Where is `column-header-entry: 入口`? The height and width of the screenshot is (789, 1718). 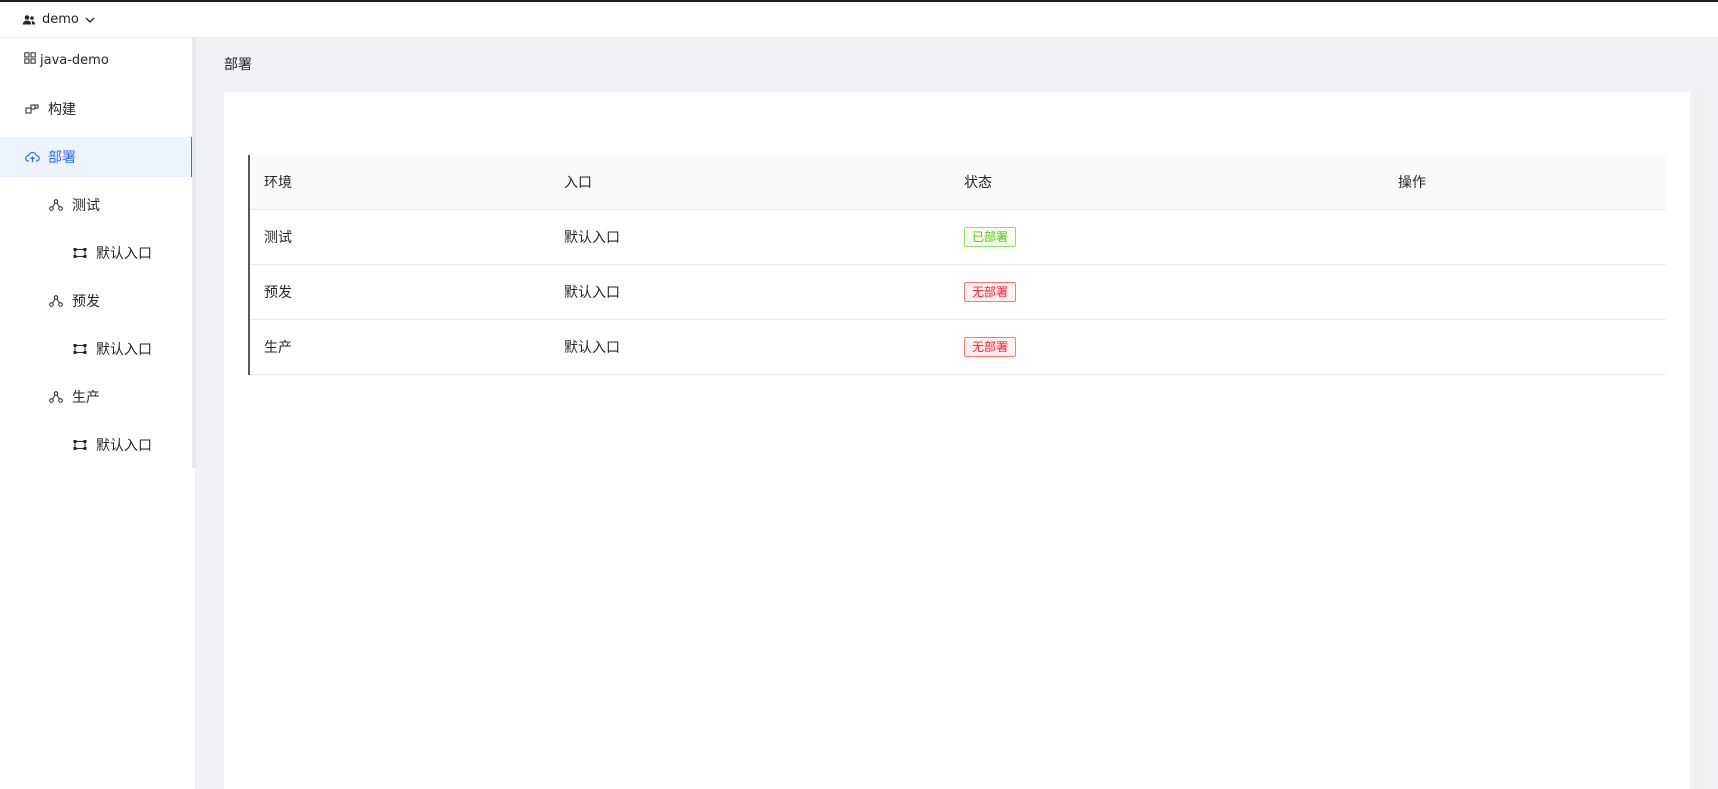 column-header-entry: 入口 is located at coordinates (578, 183).